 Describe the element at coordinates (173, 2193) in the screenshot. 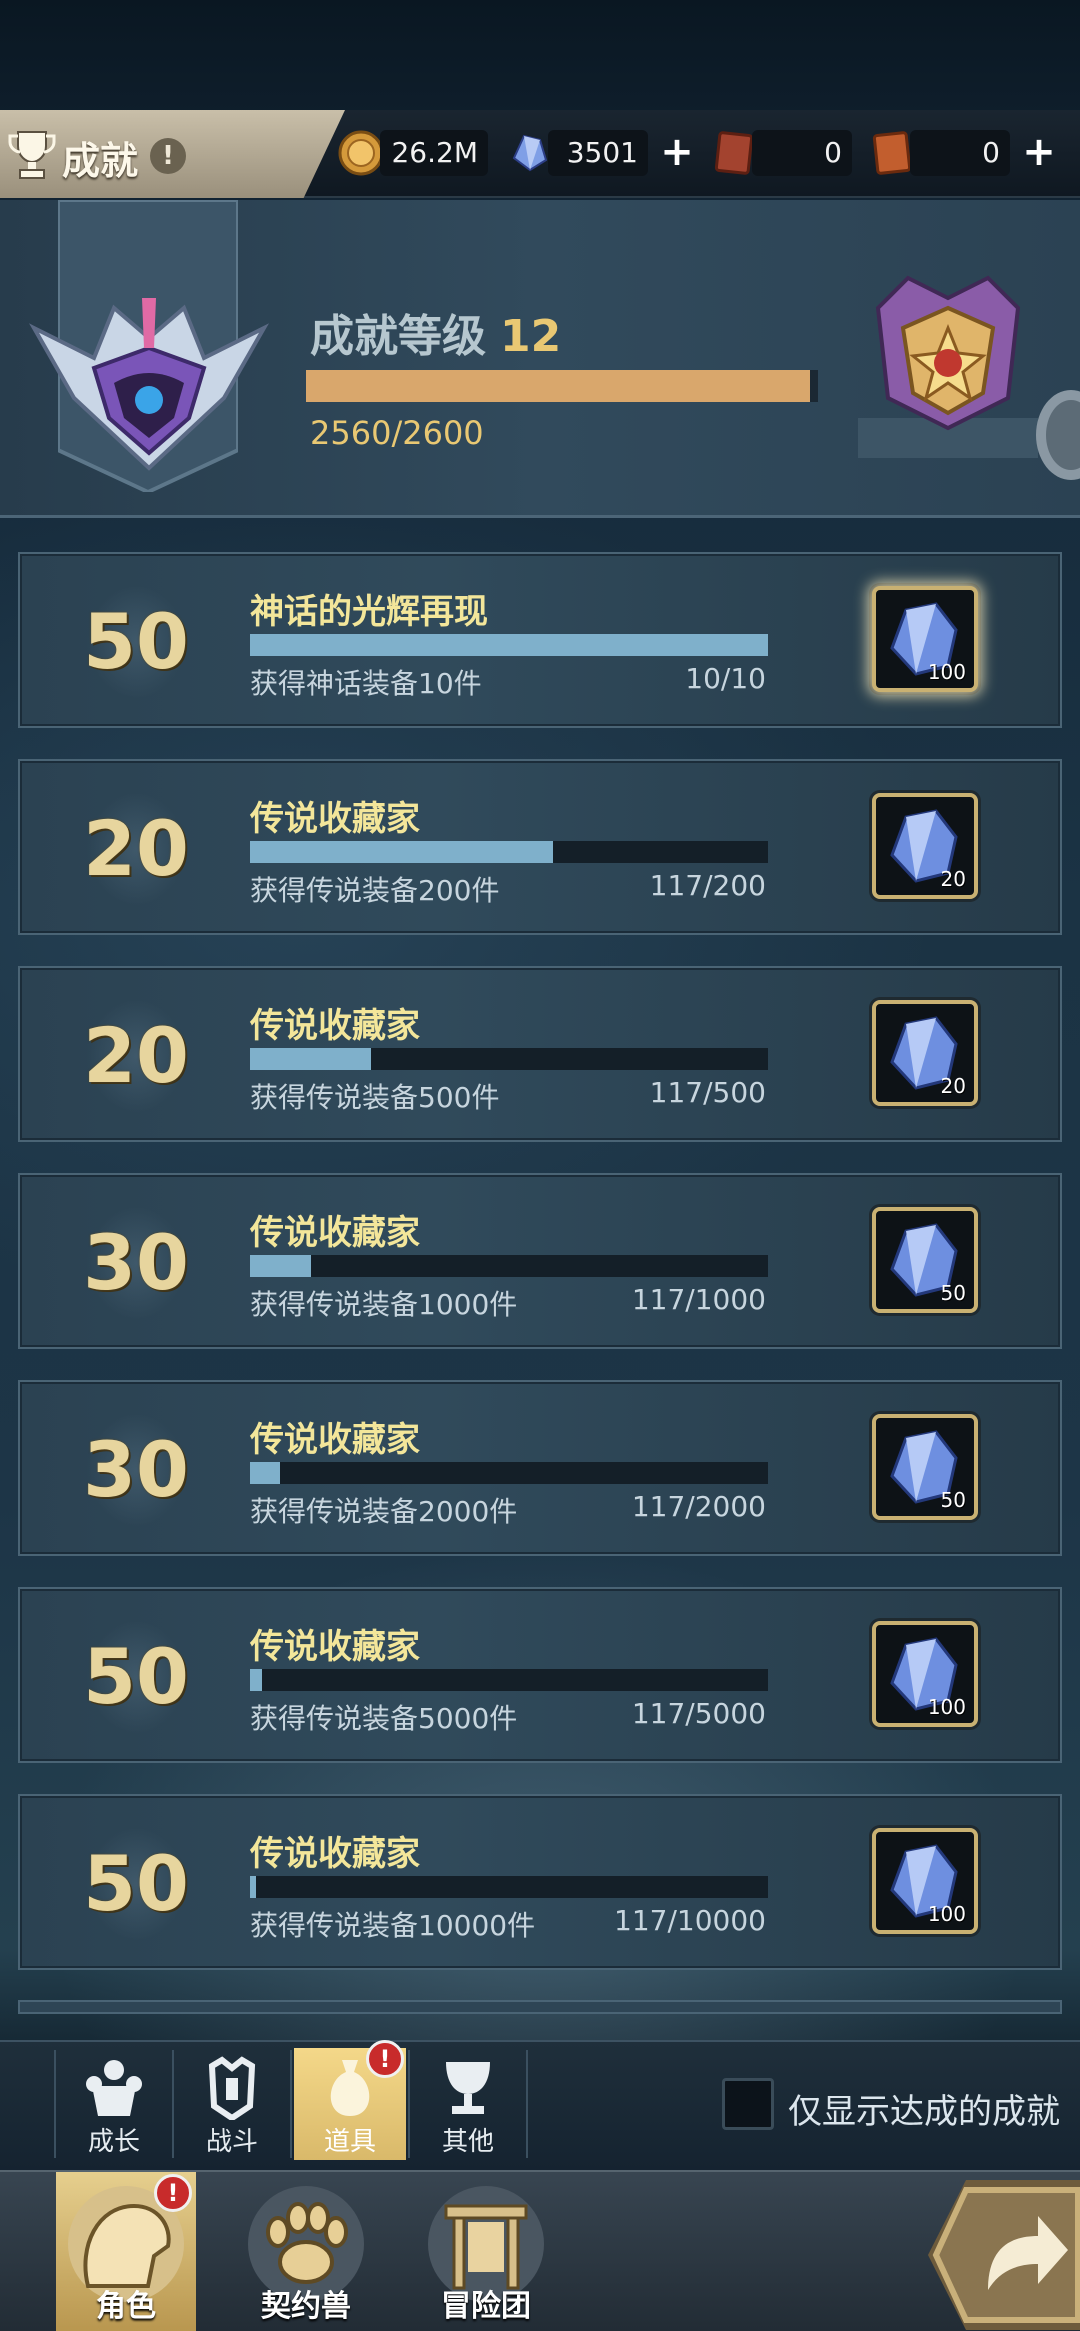

I see `character-alert-badge: !` at that location.